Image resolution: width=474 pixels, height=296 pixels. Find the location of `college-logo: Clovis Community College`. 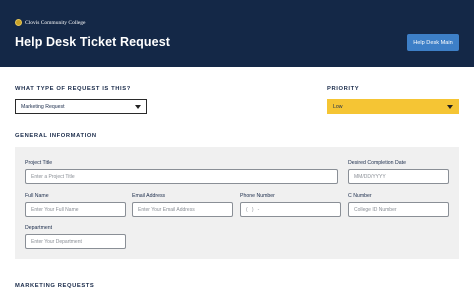

college-logo: Clovis Community College is located at coordinates (50, 22).